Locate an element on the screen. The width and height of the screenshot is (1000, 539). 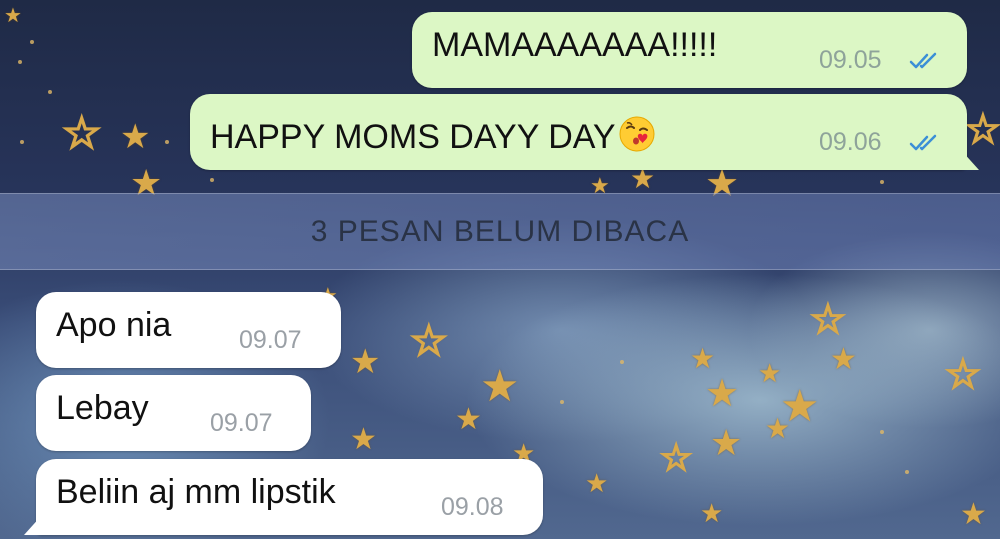
message-time: 09.06 is located at coordinates (850, 142).